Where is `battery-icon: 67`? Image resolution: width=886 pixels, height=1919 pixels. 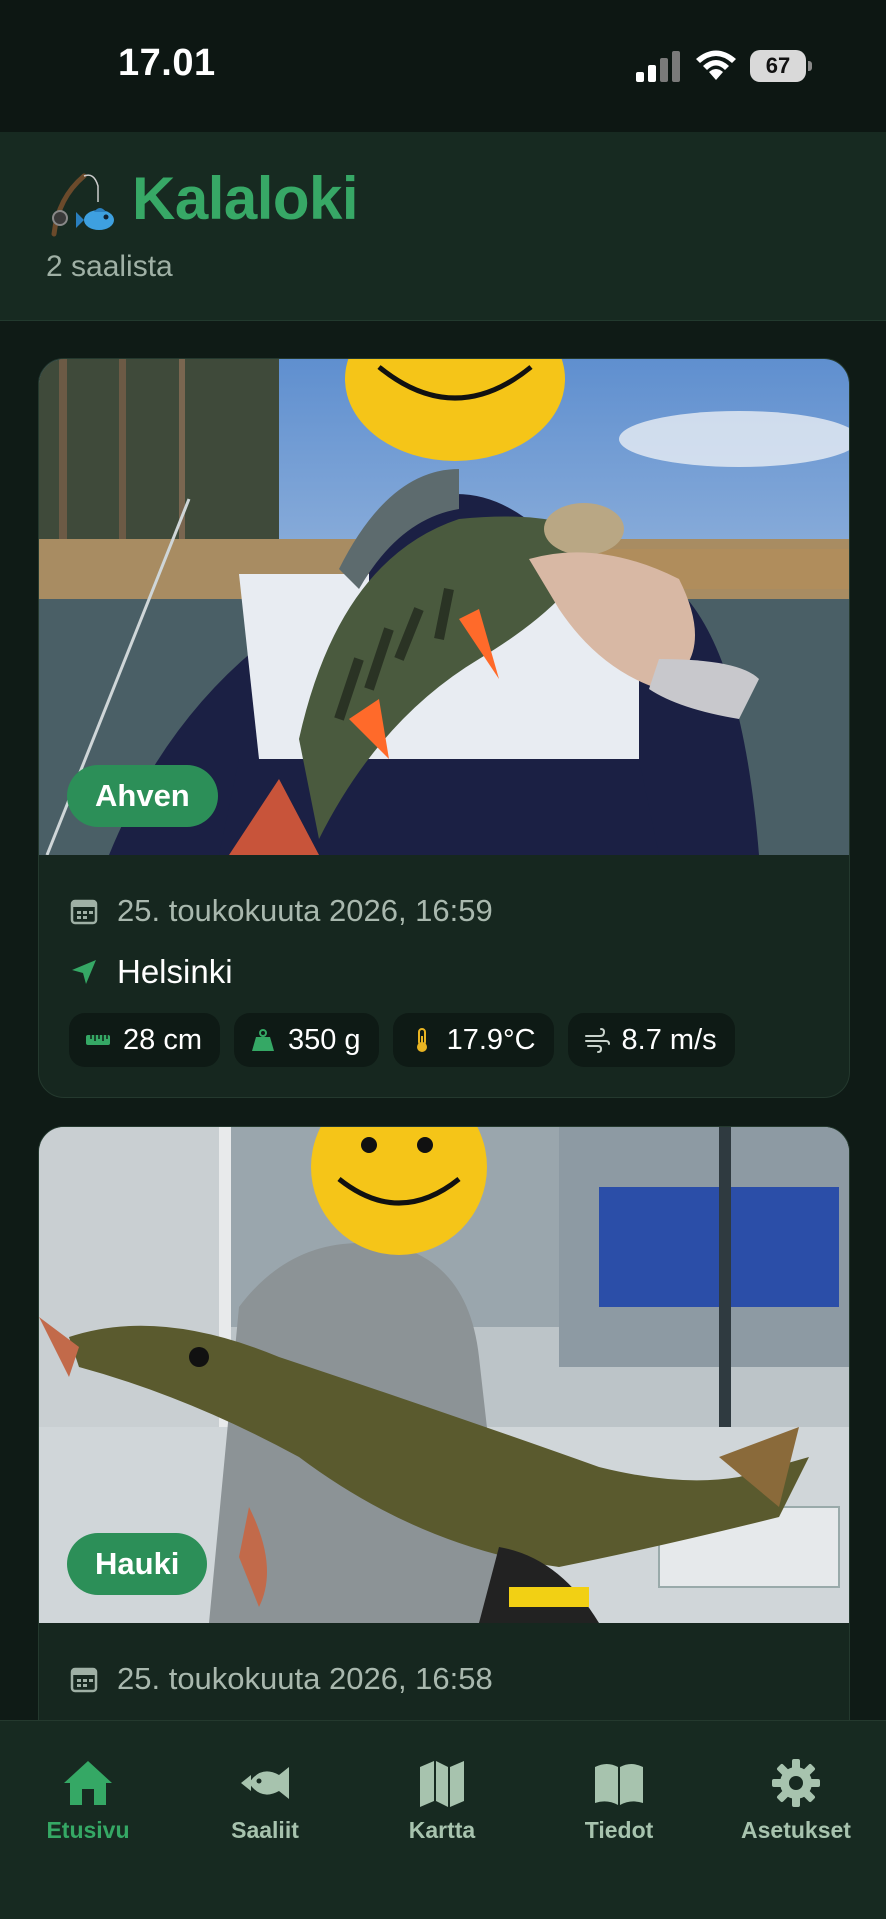
battery-icon: 67 is located at coordinates (781, 66).